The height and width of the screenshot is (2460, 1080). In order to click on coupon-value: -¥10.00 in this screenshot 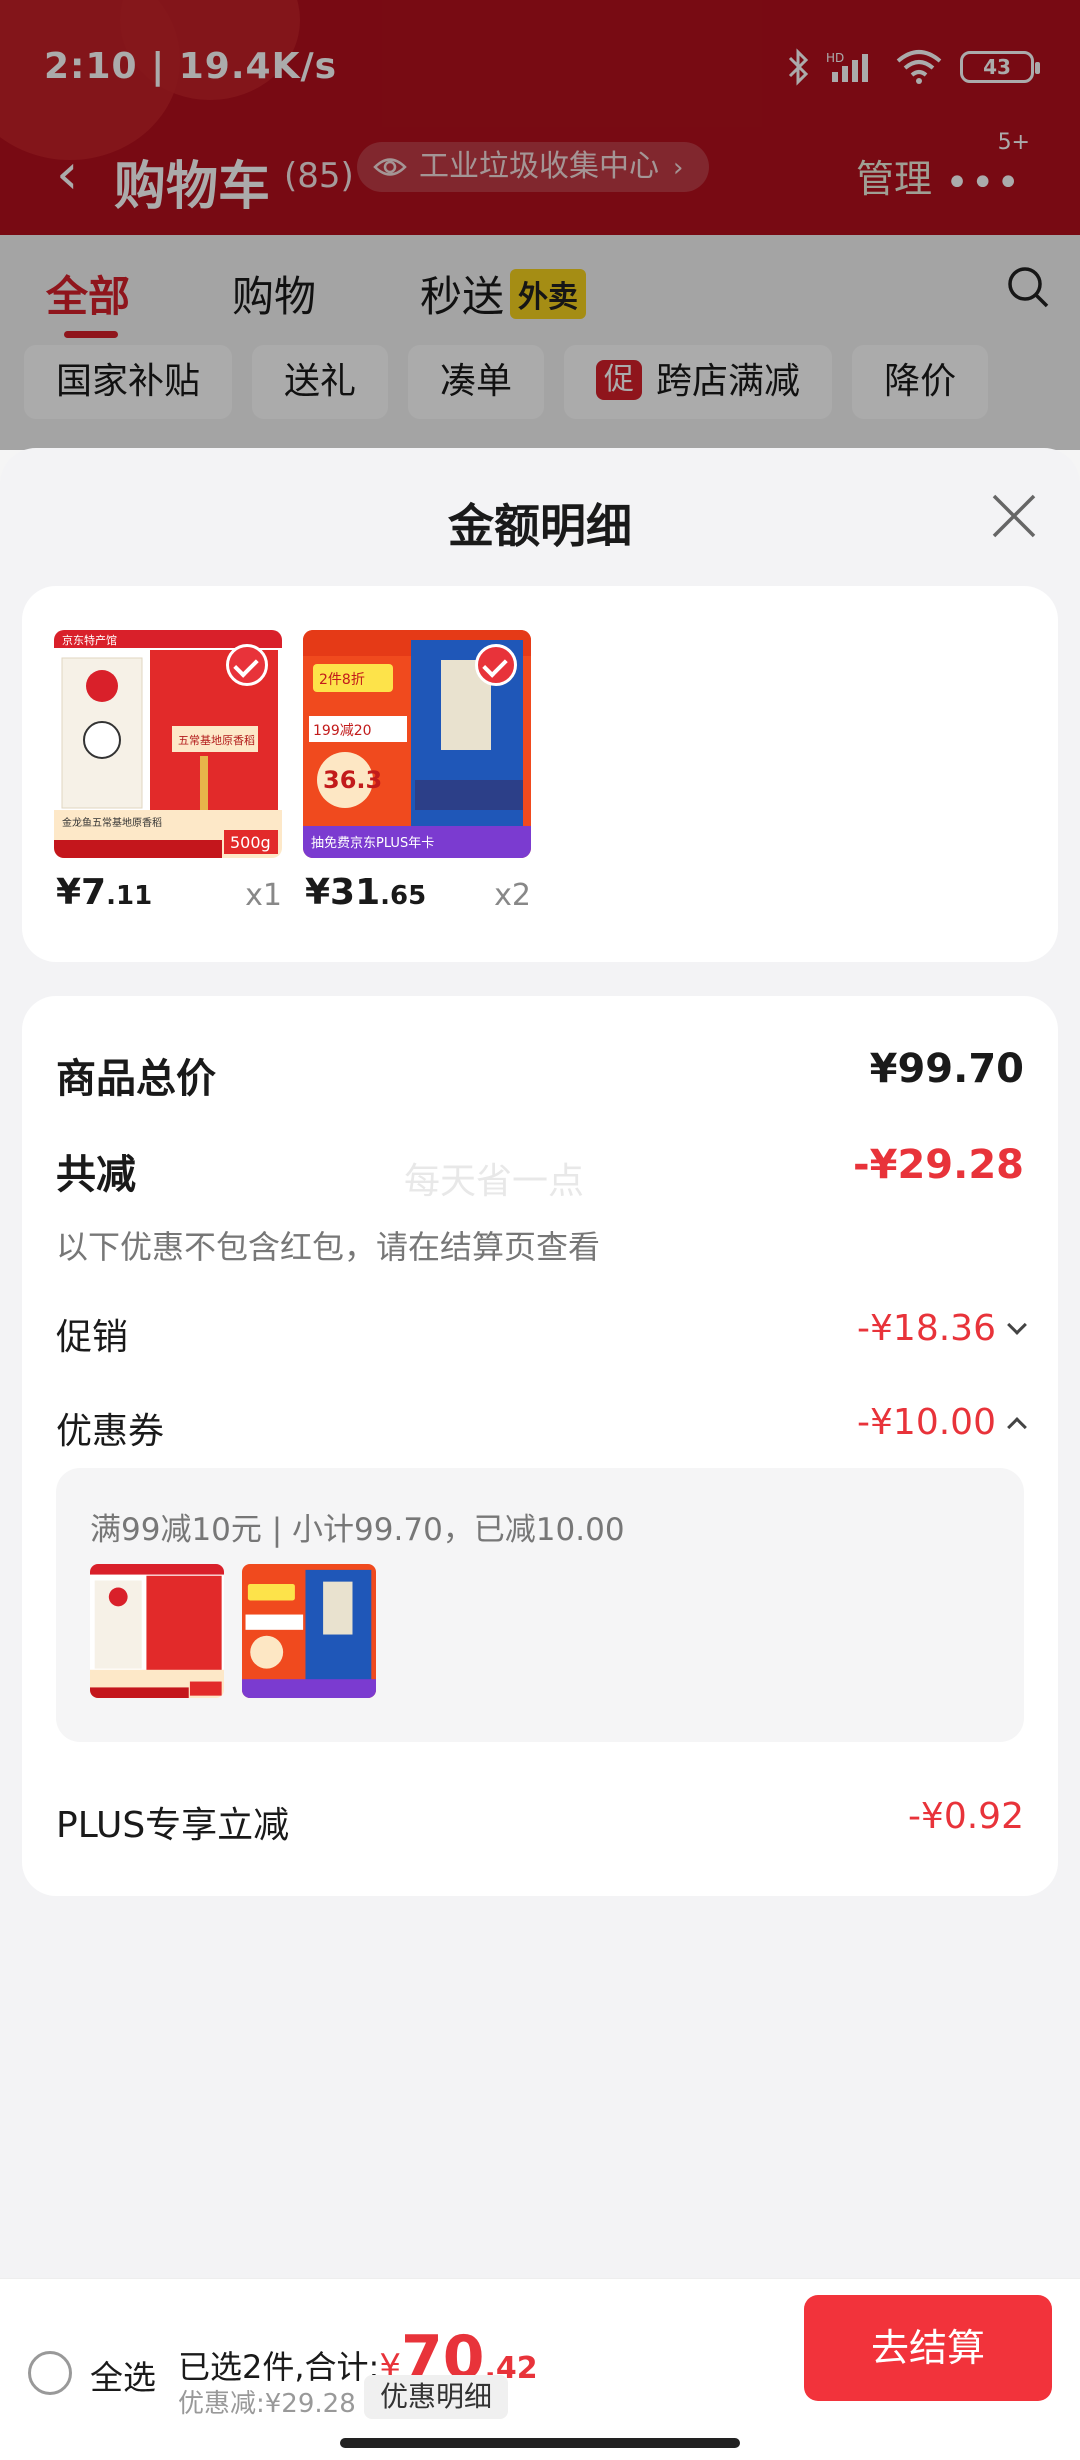, I will do `click(942, 1422)`.